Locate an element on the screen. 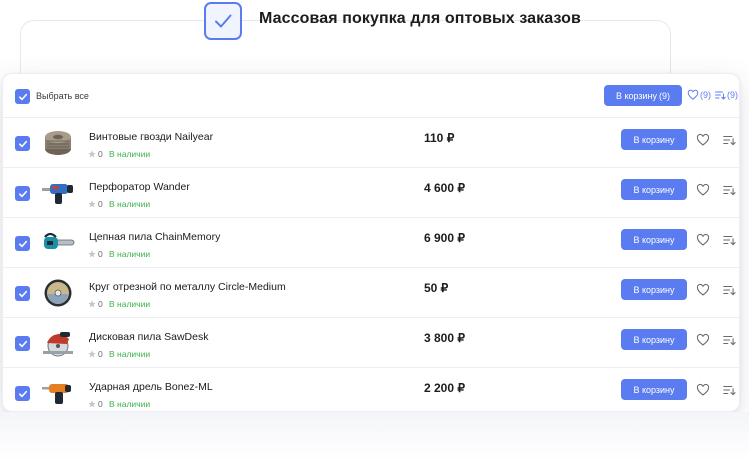 Image resolution: width=749 pixels, height=461 pixels. page-title: Массовая покупка для оптовых заказов is located at coordinates (420, 18).